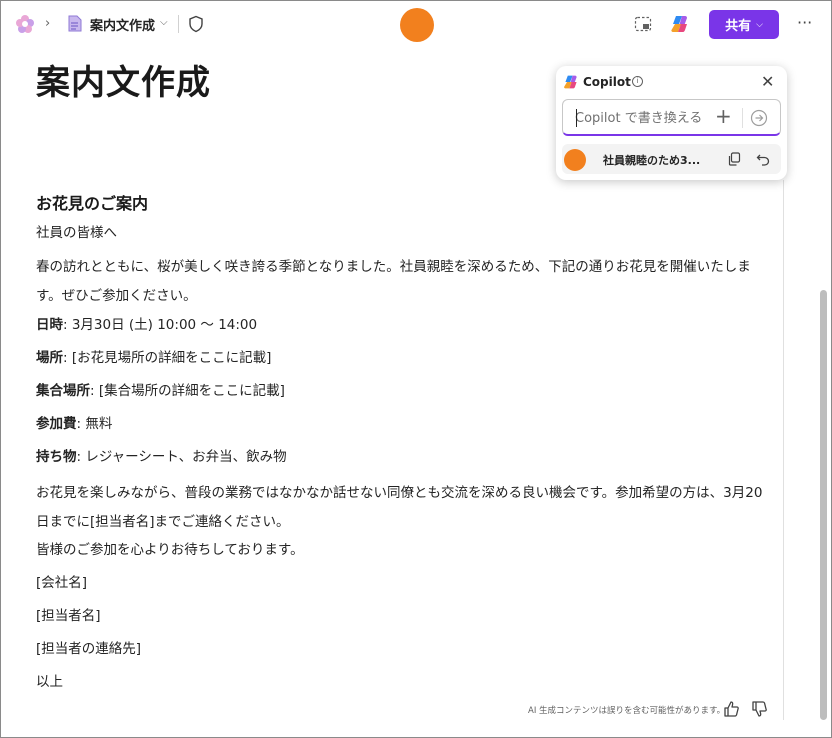 This screenshot has height=738, width=832. What do you see at coordinates (783, 450) in the screenshot?
I see `content-divider` at bounding box center [783, 450].